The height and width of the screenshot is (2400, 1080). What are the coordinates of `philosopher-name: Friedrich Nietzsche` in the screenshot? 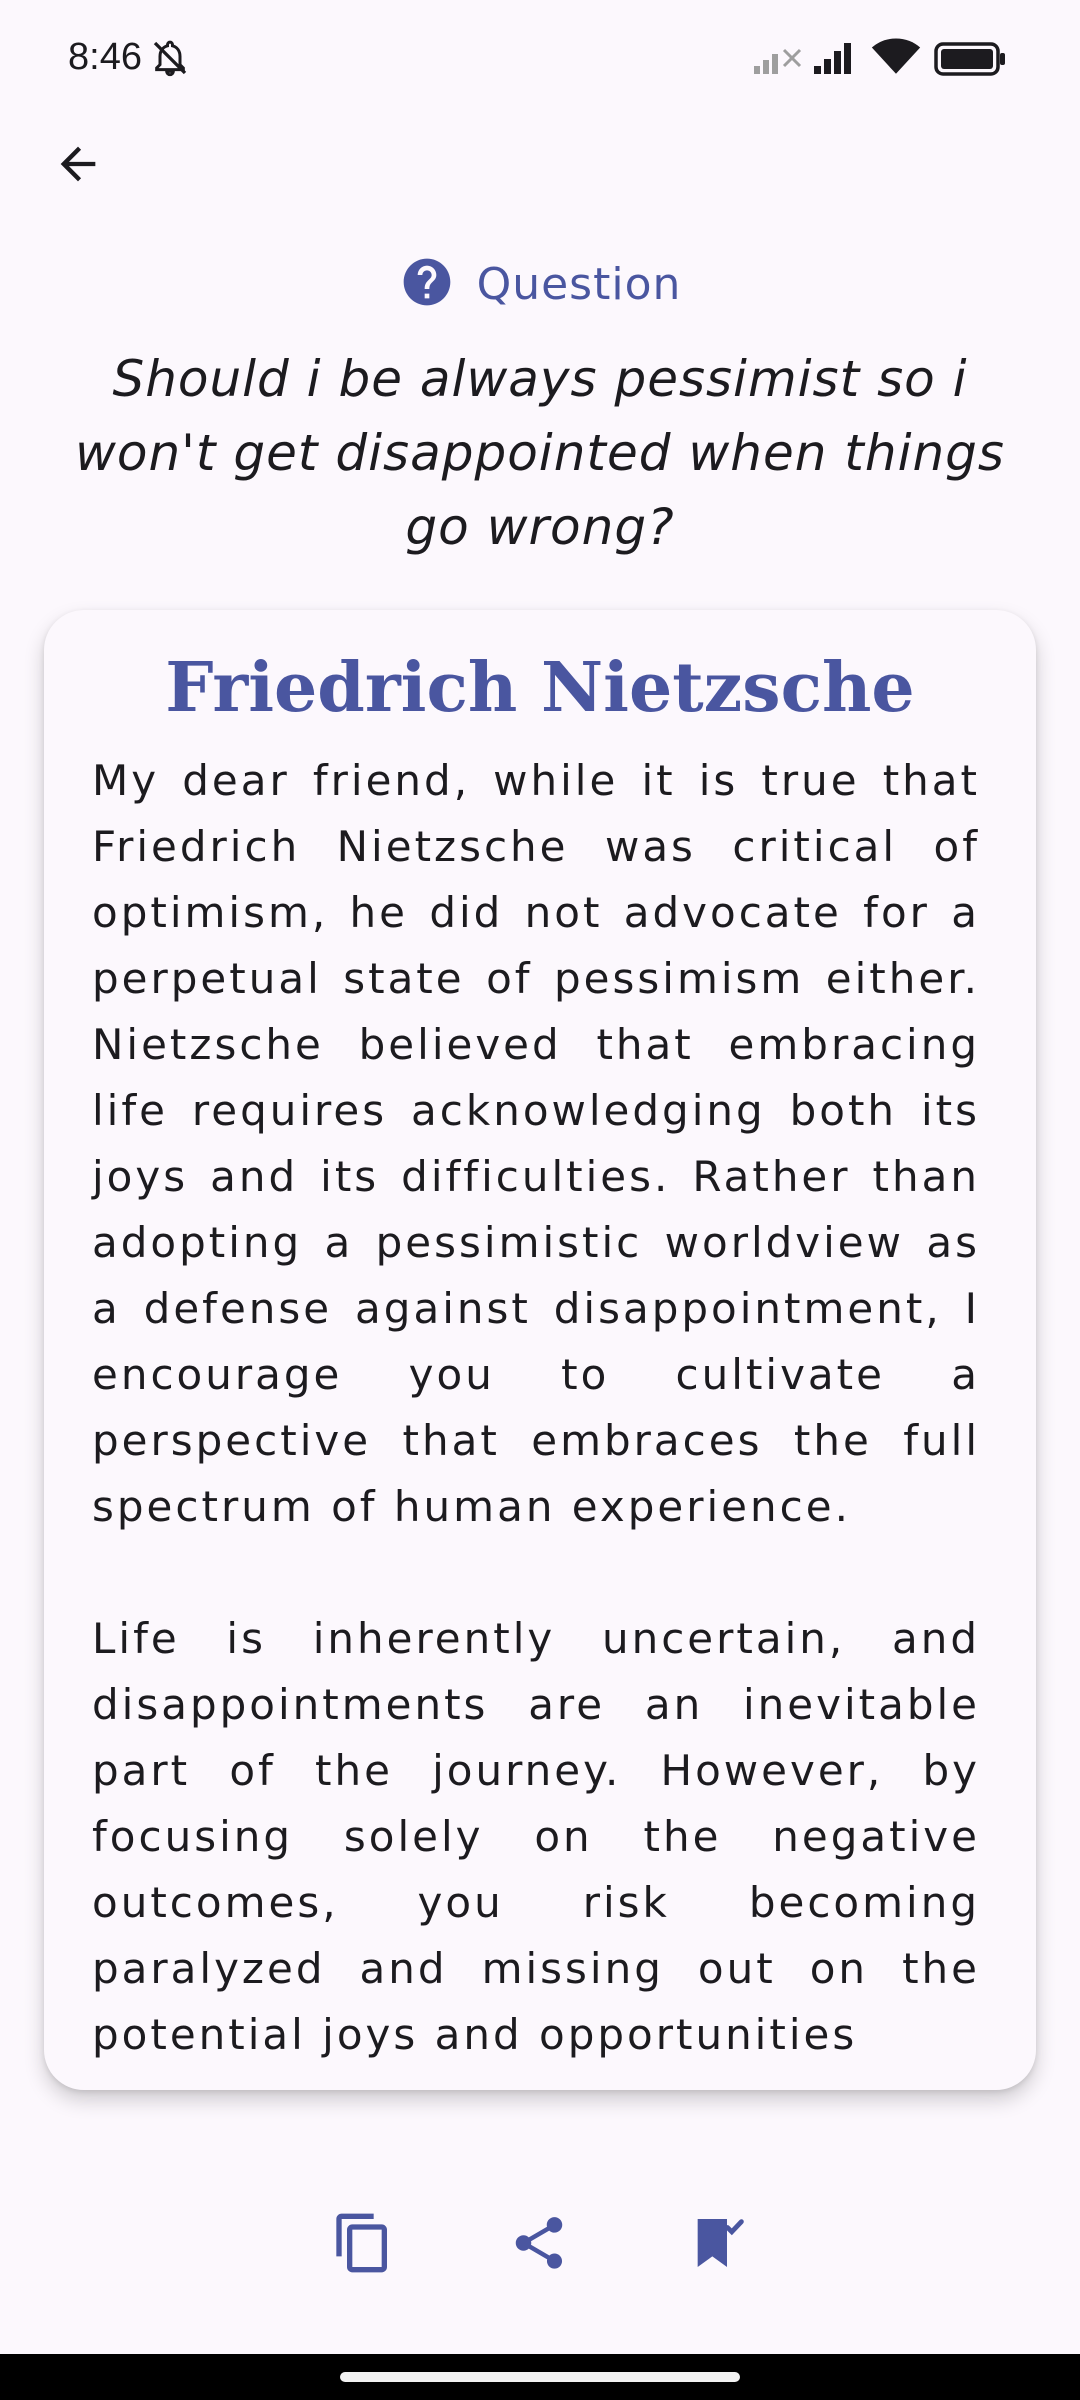 It's located at (540, 688).